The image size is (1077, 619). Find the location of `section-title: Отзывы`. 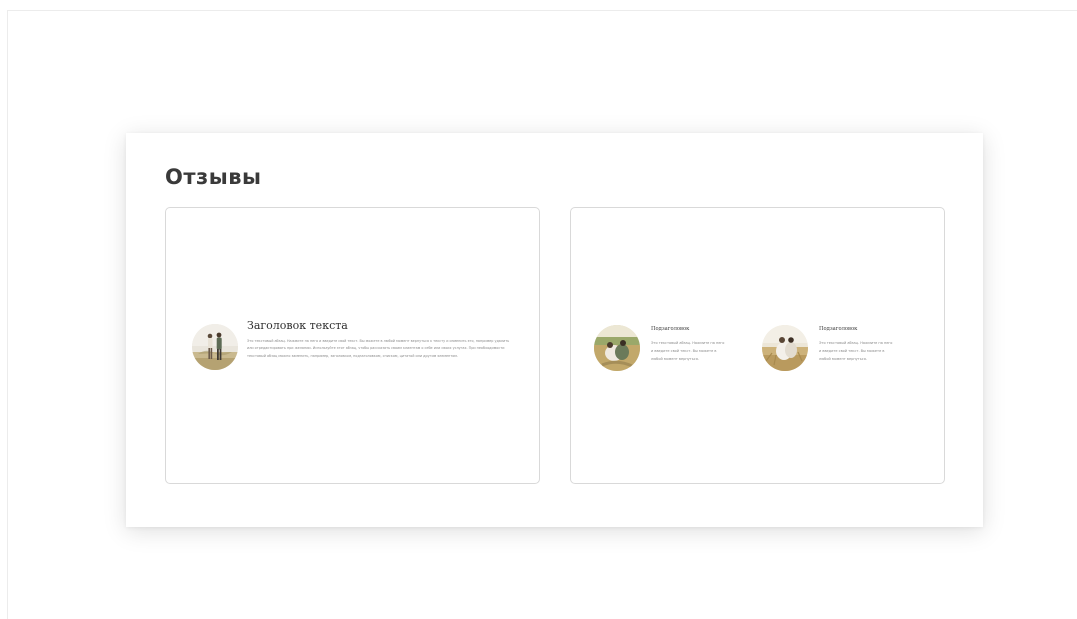

section-title: Отзывы is located at coordinates (213, 177).